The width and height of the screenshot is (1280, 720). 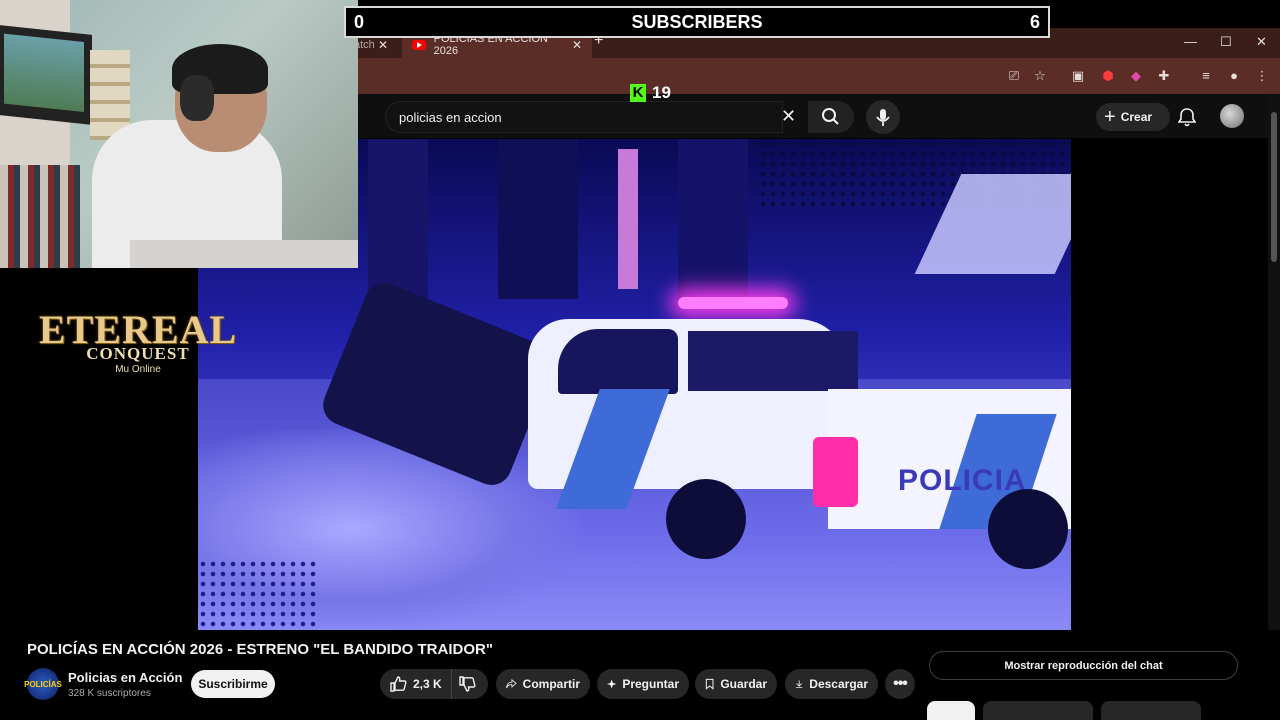 I want to click on save-label: Guardar, so click(x=743, y=684).